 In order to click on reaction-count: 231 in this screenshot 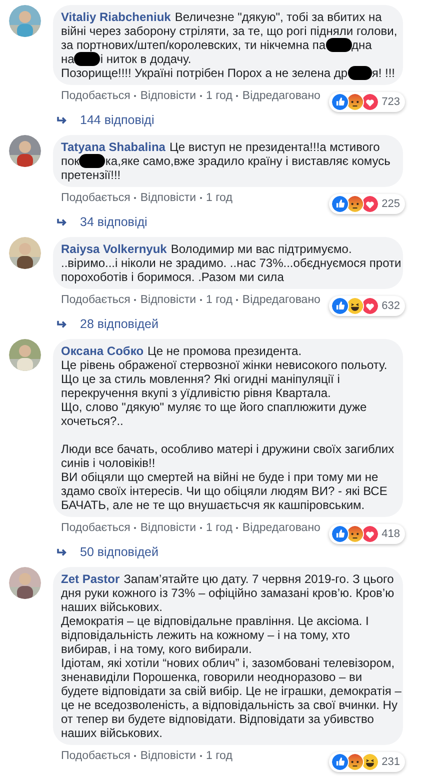, I will do `click(391, 762)`.